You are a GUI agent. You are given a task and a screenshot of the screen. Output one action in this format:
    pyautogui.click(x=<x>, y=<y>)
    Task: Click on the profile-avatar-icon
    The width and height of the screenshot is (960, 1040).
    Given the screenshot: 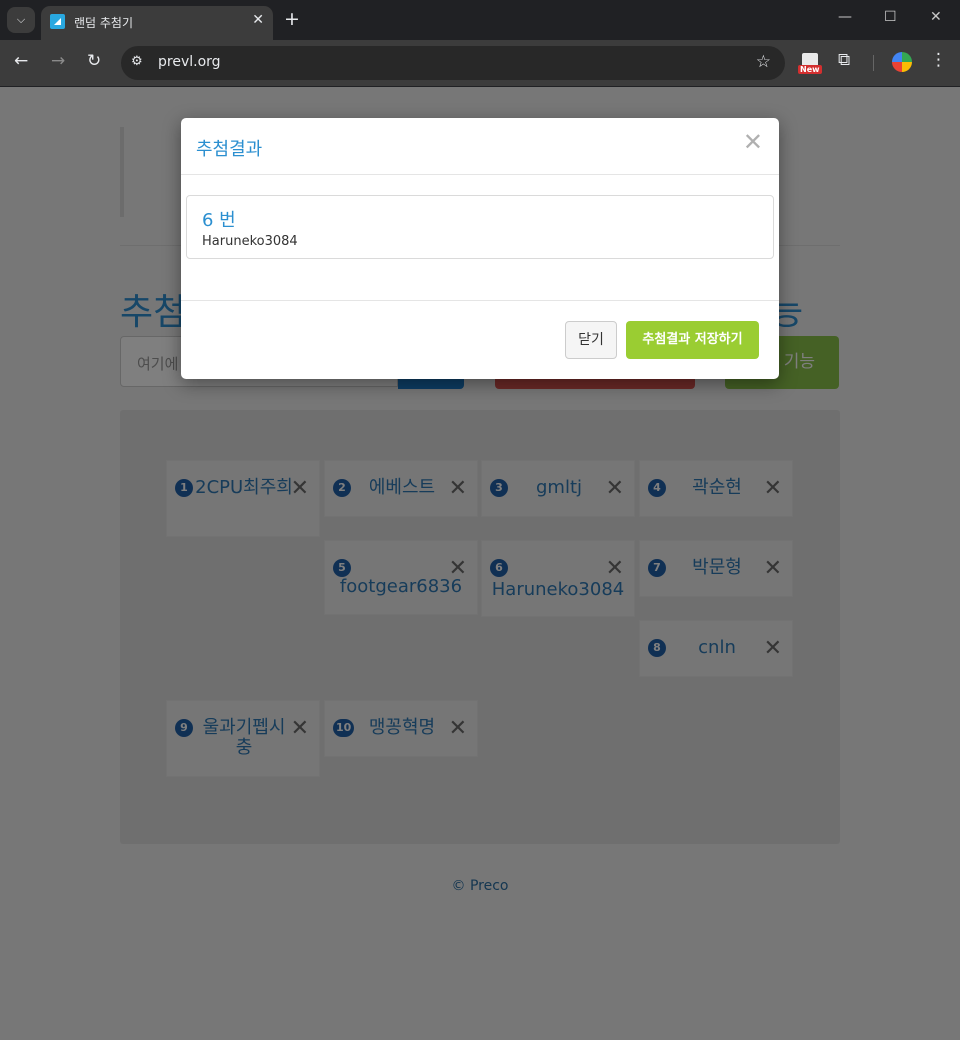 What is the action you would take?
    pyautogui.click(x=902, y=62)
    